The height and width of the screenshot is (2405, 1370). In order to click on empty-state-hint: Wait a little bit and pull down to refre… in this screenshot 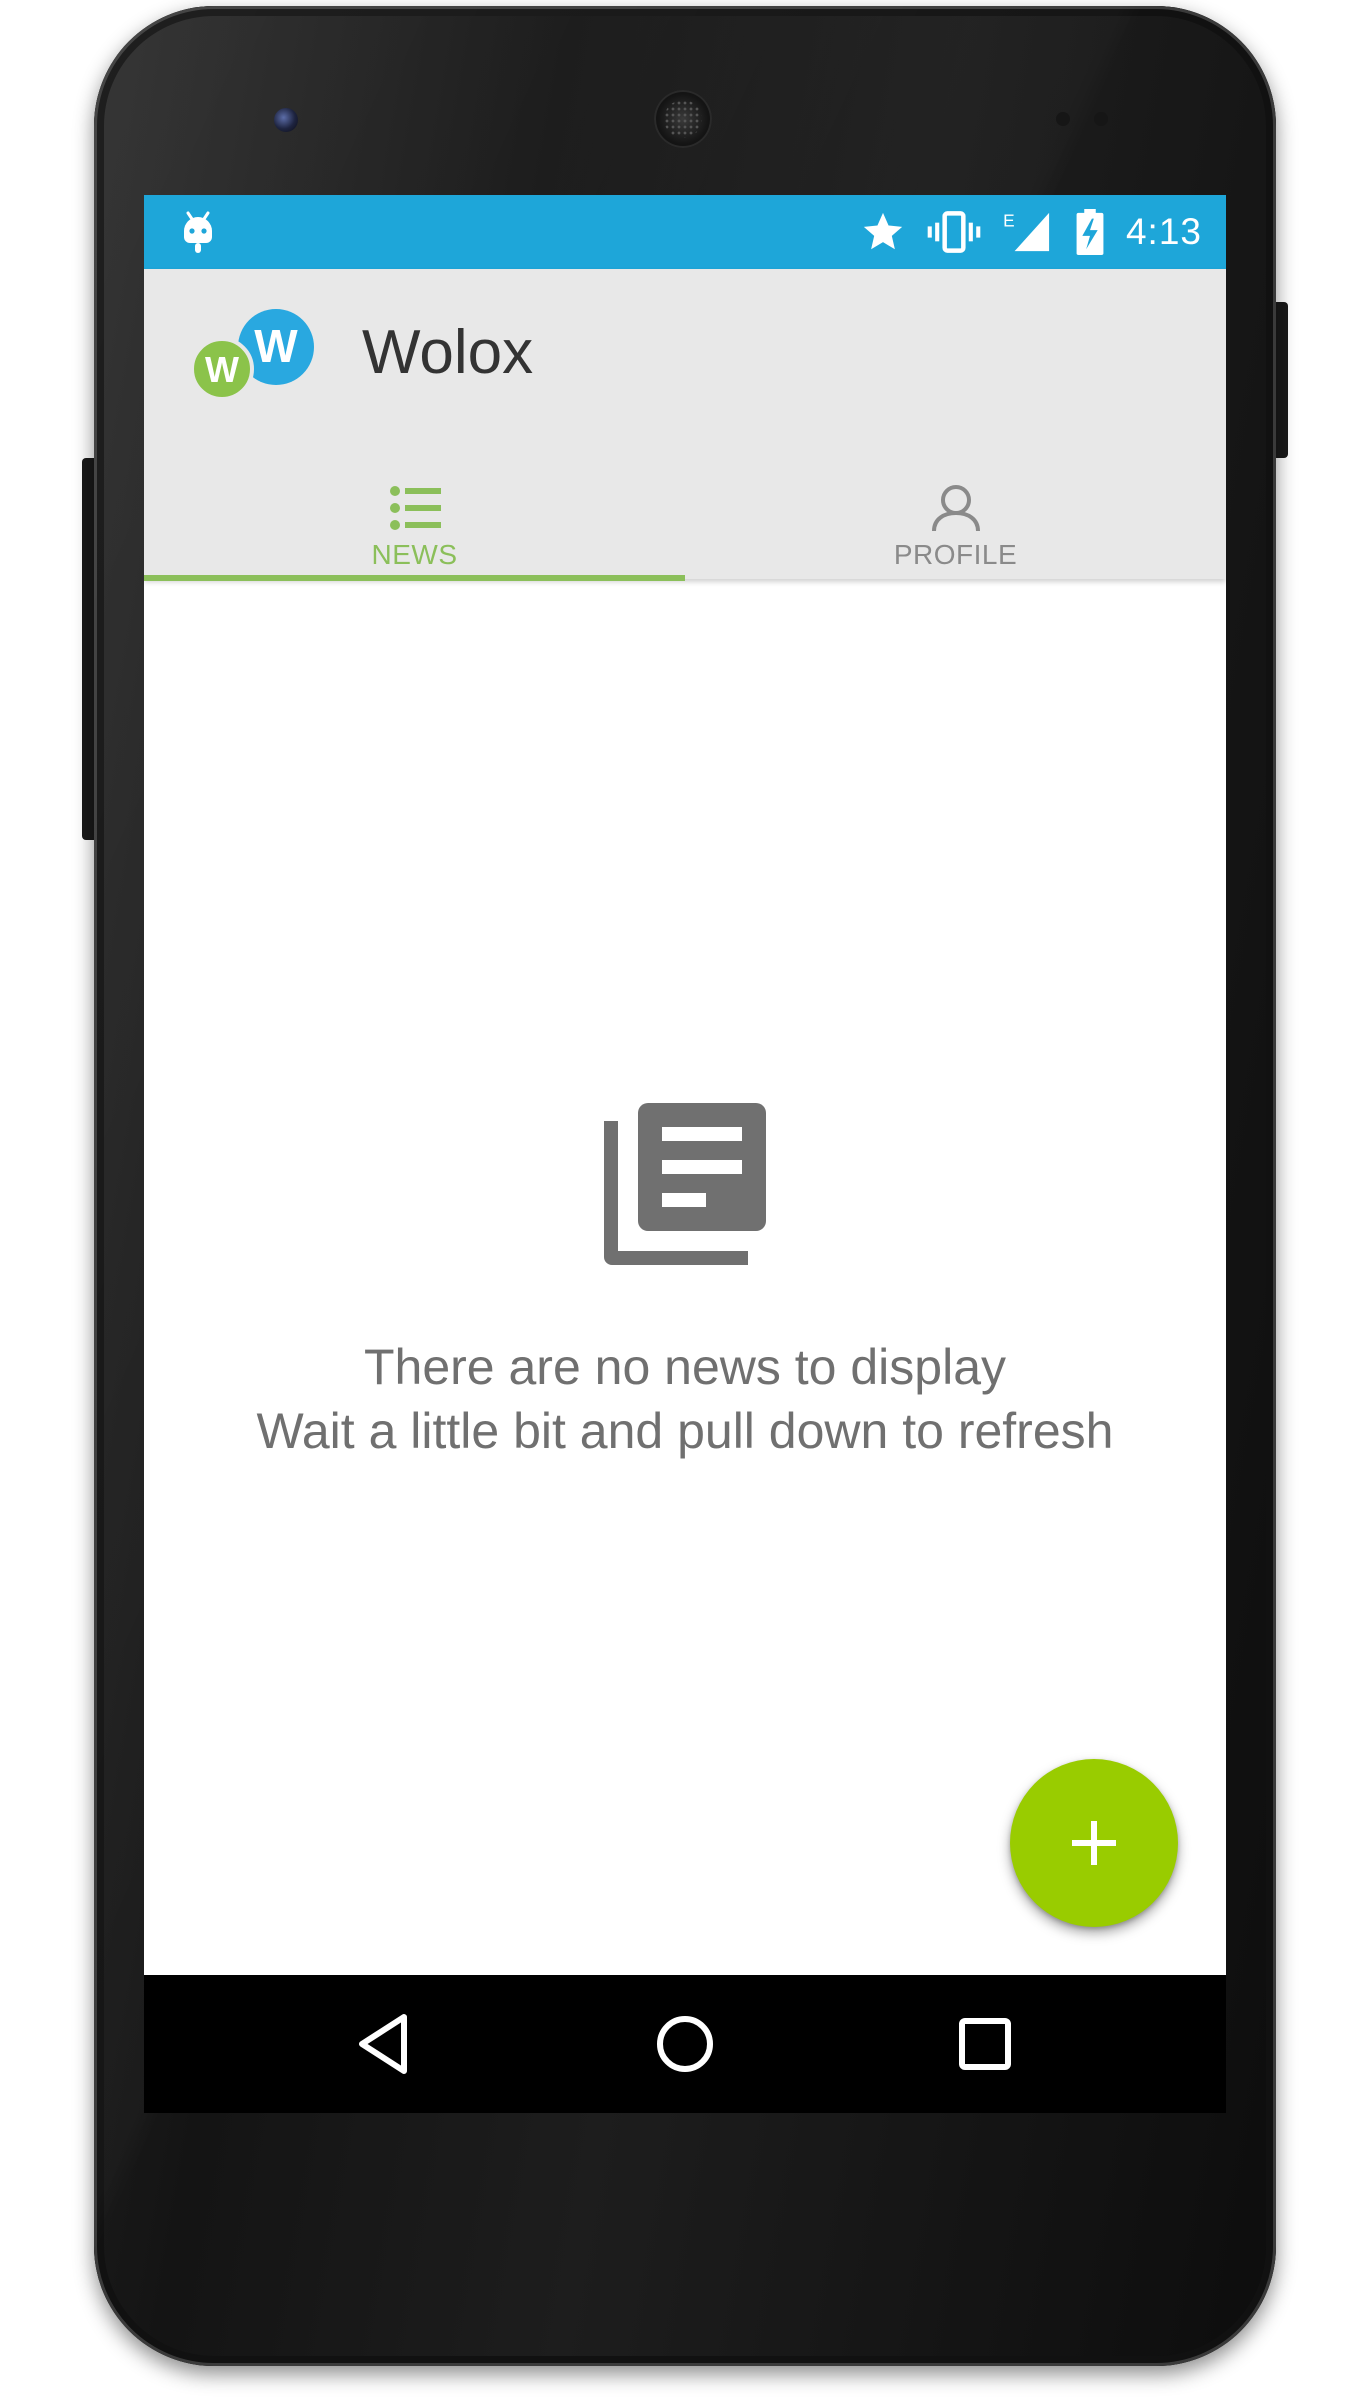, I will do `click(685, 1431)`.